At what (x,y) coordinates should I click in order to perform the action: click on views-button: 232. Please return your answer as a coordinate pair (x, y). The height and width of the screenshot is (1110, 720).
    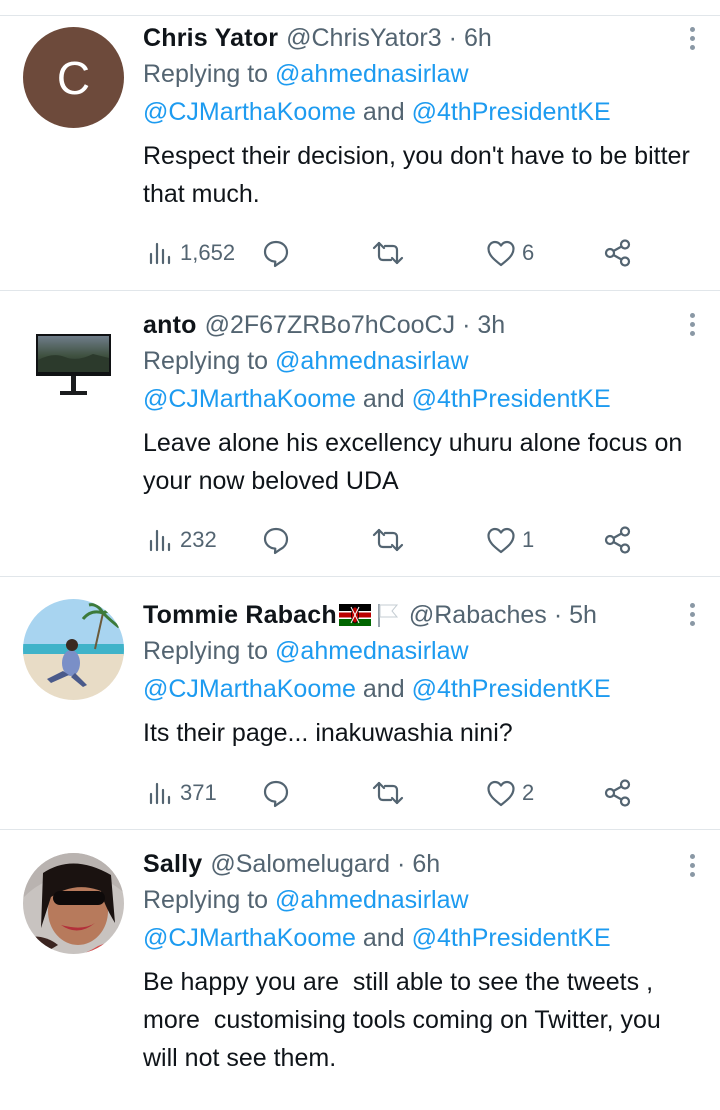
    Looking at the image, I should click on (182, 540).